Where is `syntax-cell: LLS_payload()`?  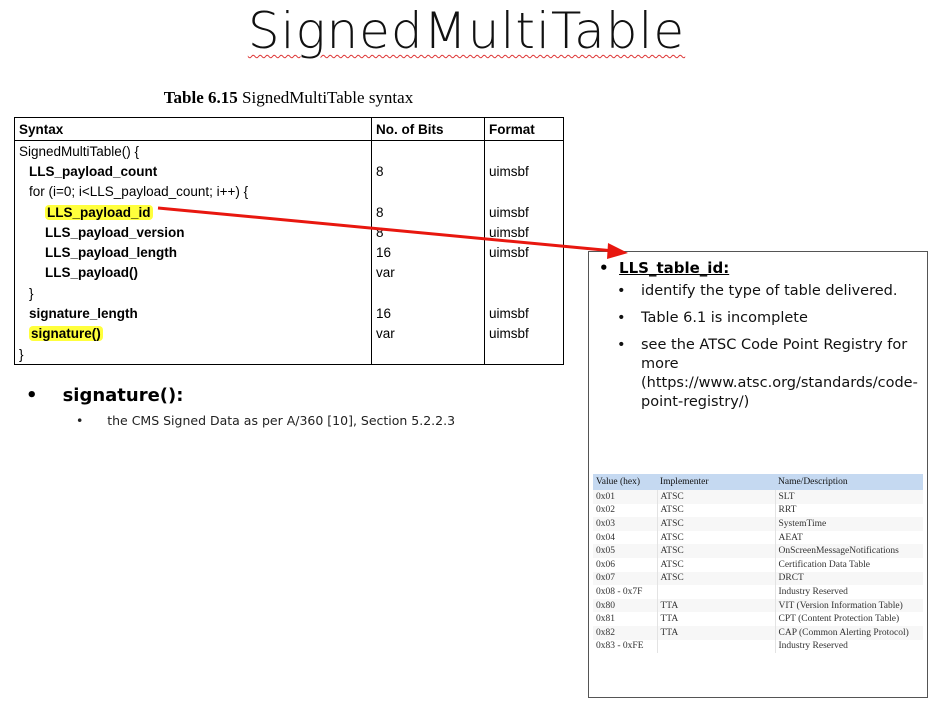 syntax-cell: LLS_payload() is located at coordinates (193, 273).